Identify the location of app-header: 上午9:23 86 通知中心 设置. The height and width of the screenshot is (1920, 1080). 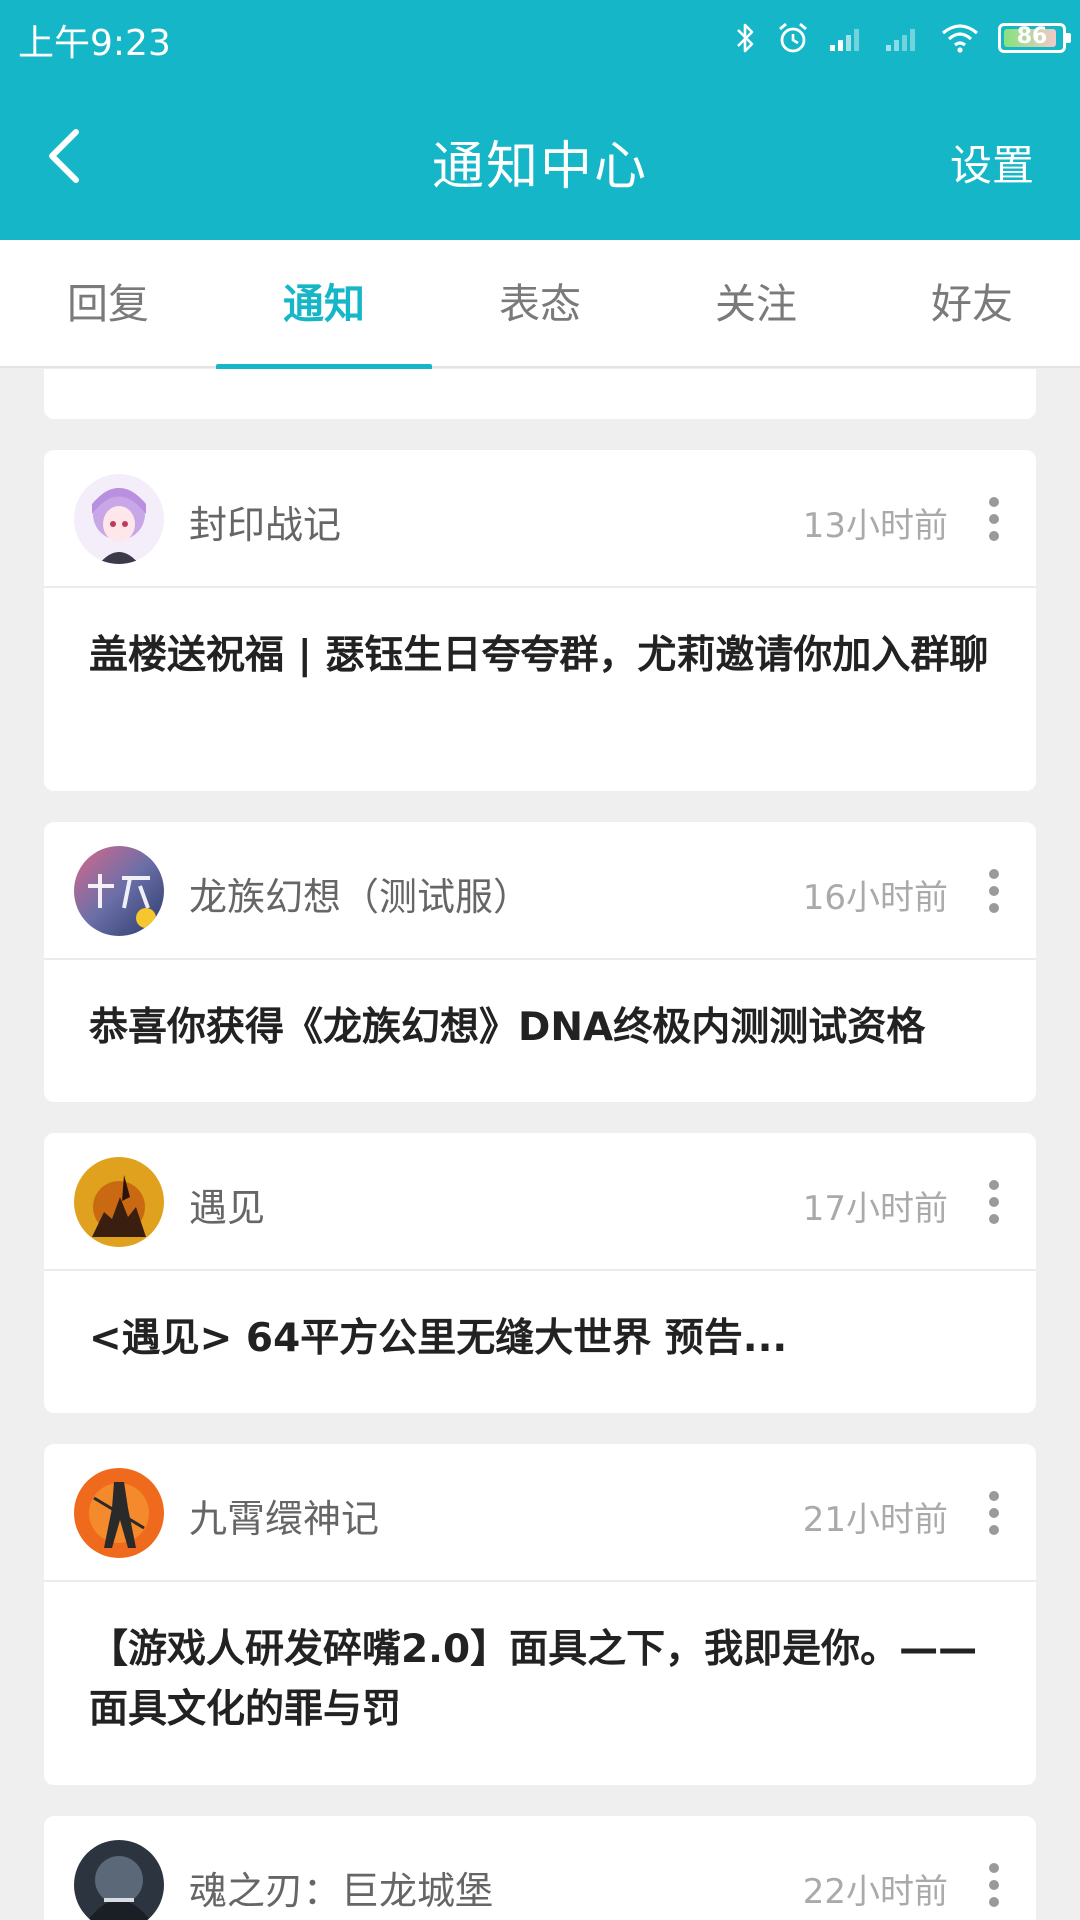
(540, 120).